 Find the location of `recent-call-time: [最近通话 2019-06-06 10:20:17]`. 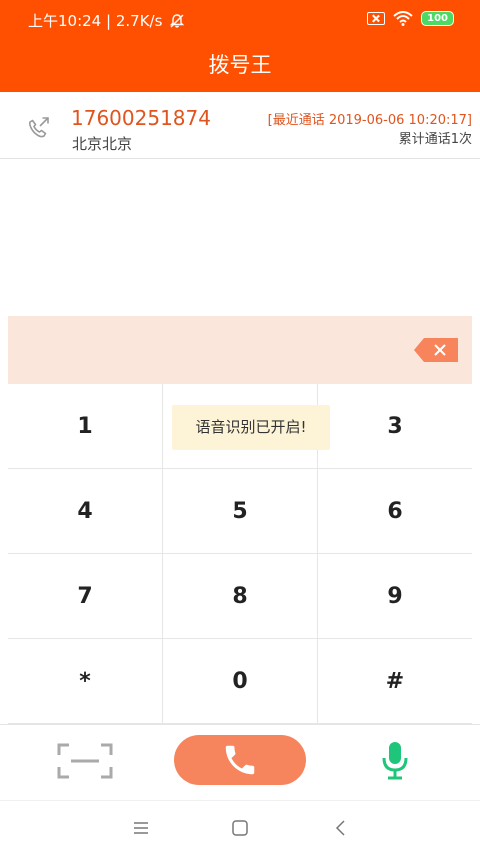

recent-call-time: [最近通话 2019-06-06 10:20:17] is located at coordinates (369, 120).